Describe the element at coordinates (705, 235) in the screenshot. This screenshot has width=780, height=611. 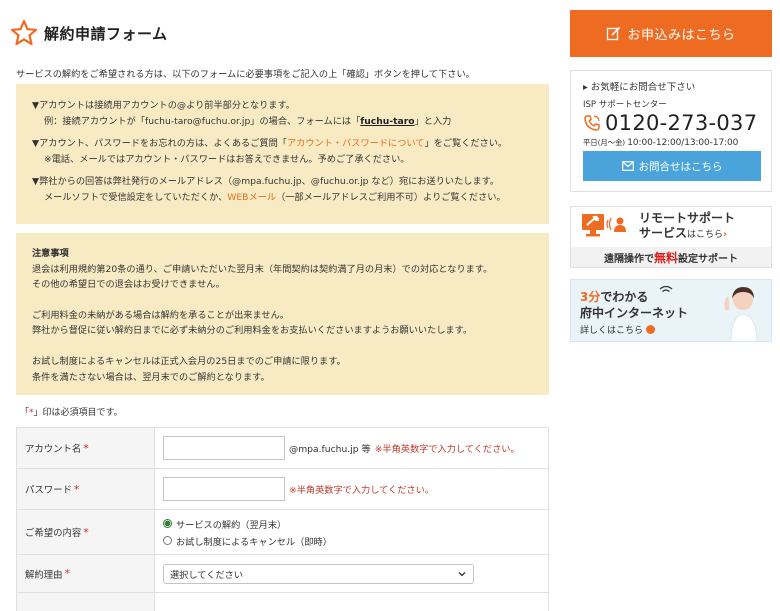
I see `remote-title-small: はこちら` at that location.